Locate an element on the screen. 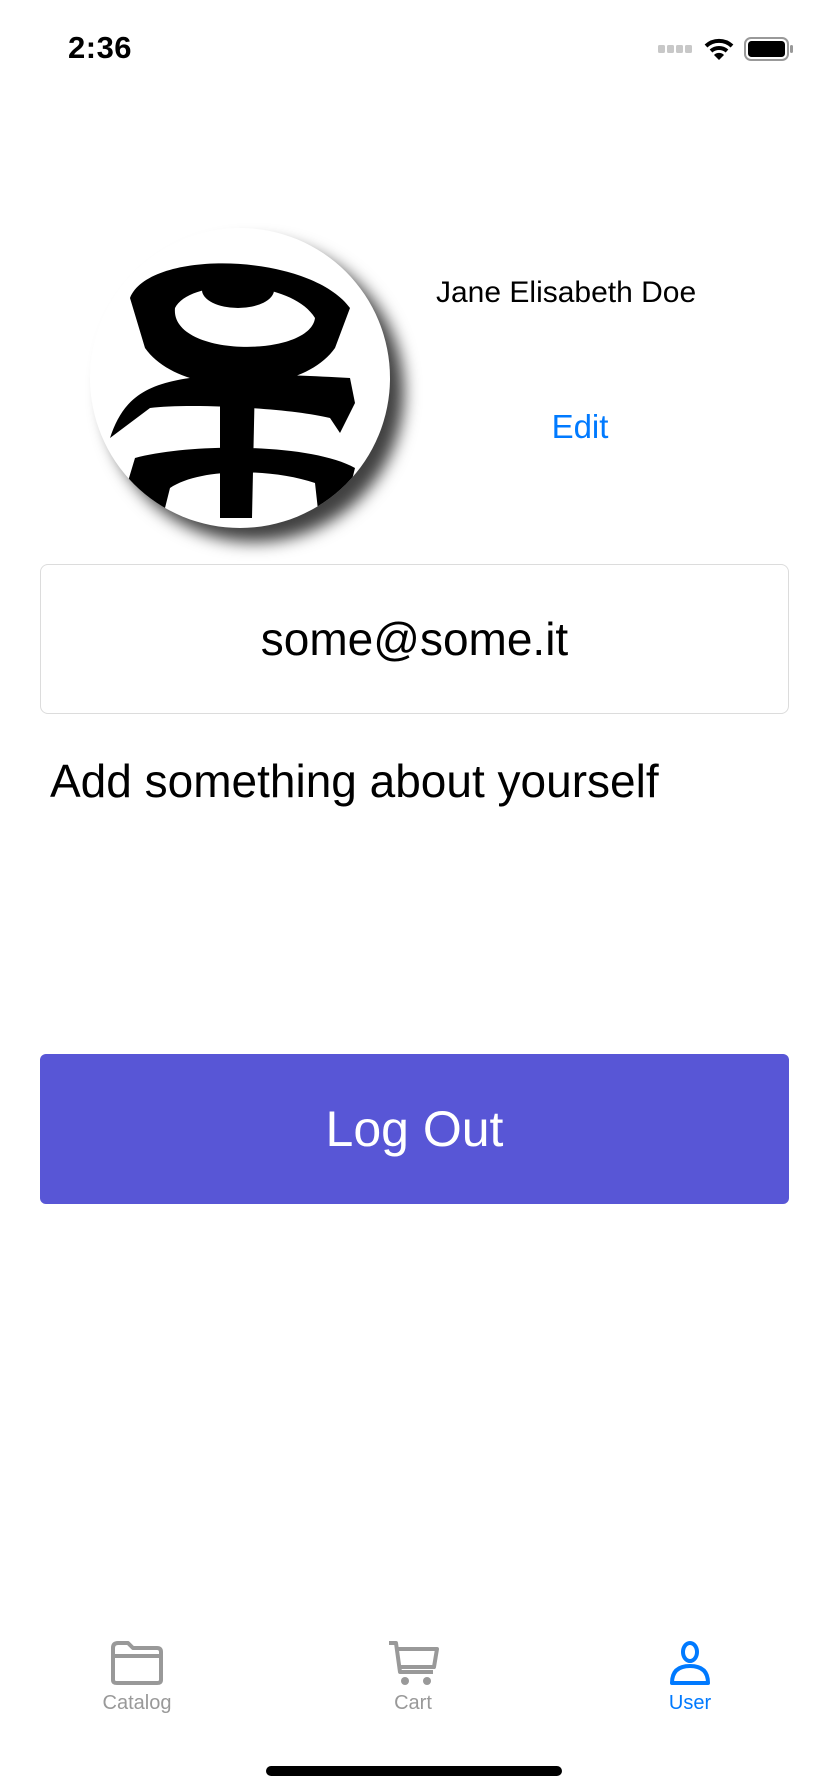 The height and width of the screenshot is (1792, 828). avatar is located at coordinates (240, 378).